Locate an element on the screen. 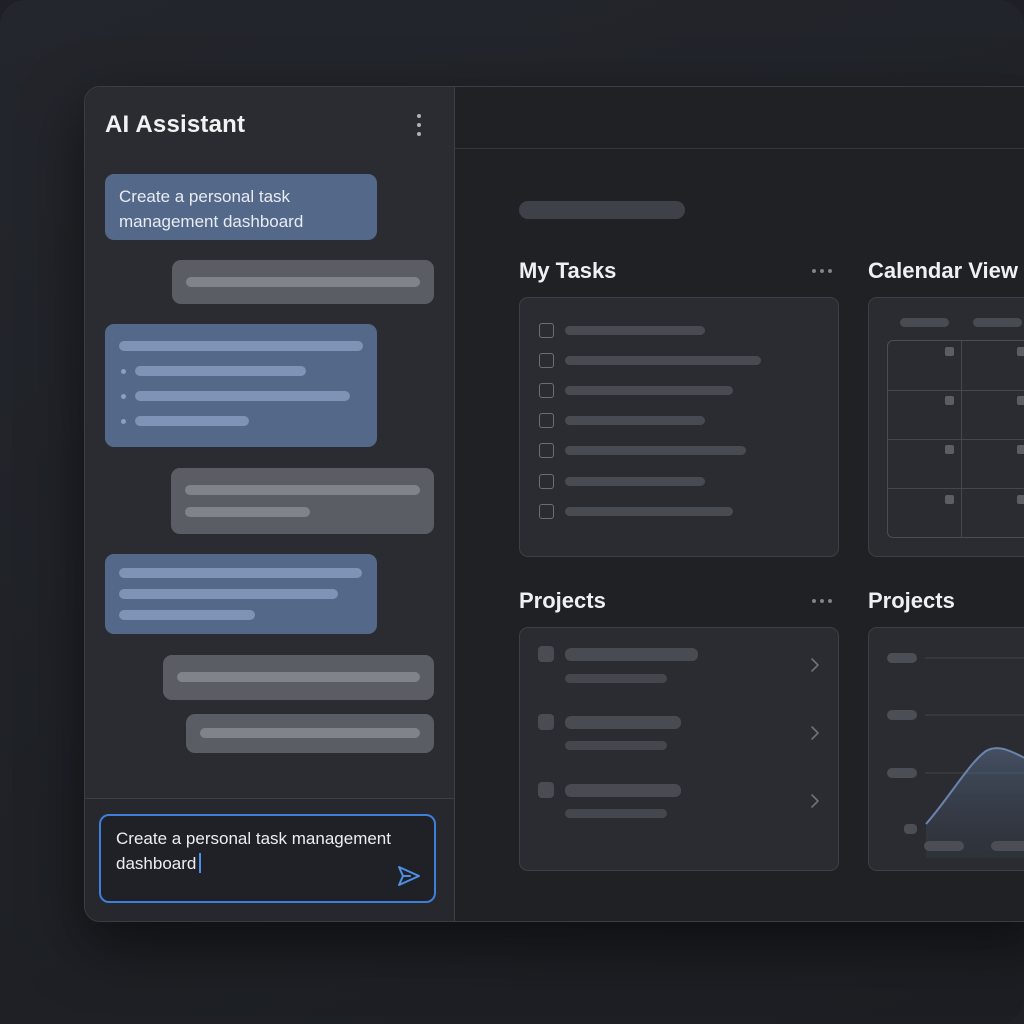 The width and height of the screenshot is (1024, 1024). projects-list-card is located at coordinates (679, 749).